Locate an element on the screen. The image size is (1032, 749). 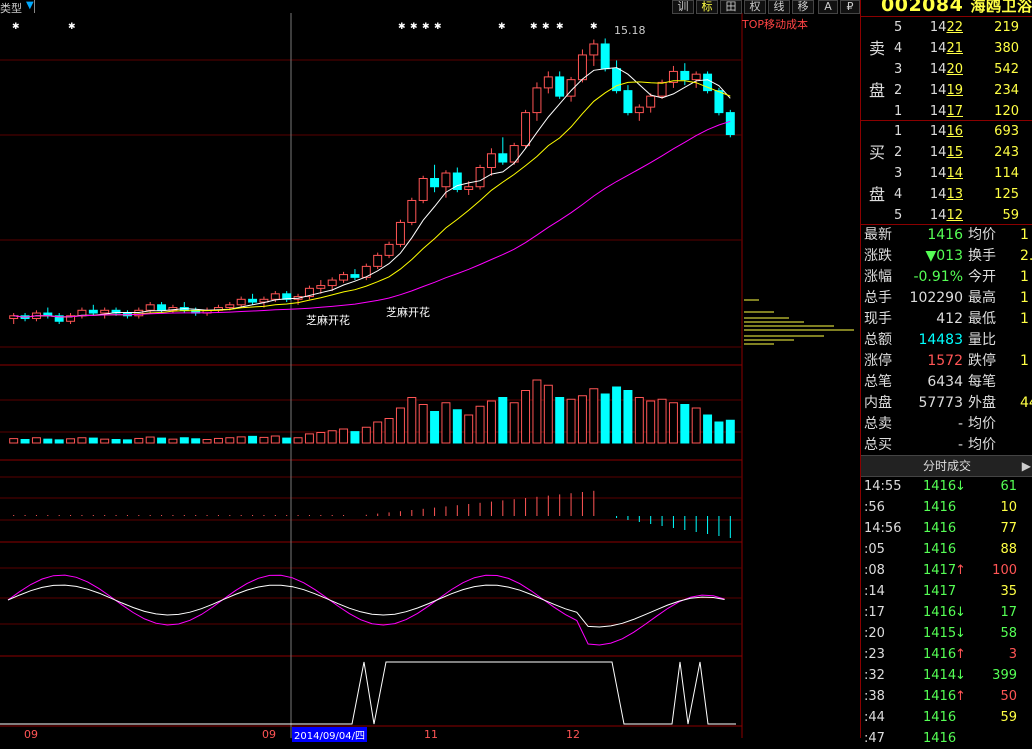
sell-level: 5 is located at coordinates (898, 27).